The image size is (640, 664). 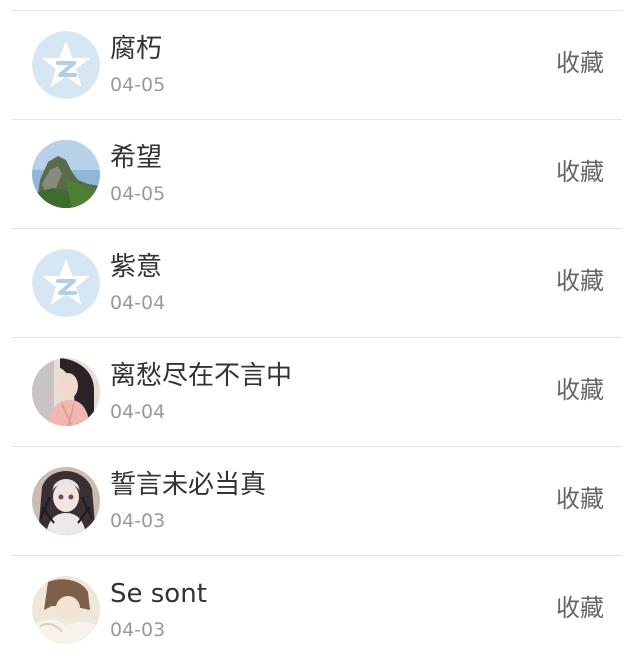 I want to click on anime-girl-photo-icon, so click(x=66, y=501).